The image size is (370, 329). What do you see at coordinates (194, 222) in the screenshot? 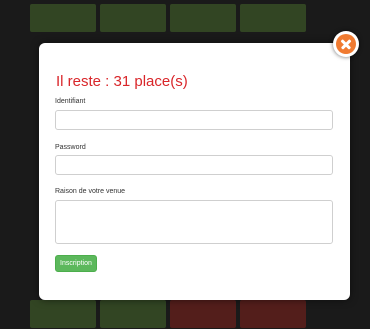
I see `reason-textarea` at bounding box center [194, 222].